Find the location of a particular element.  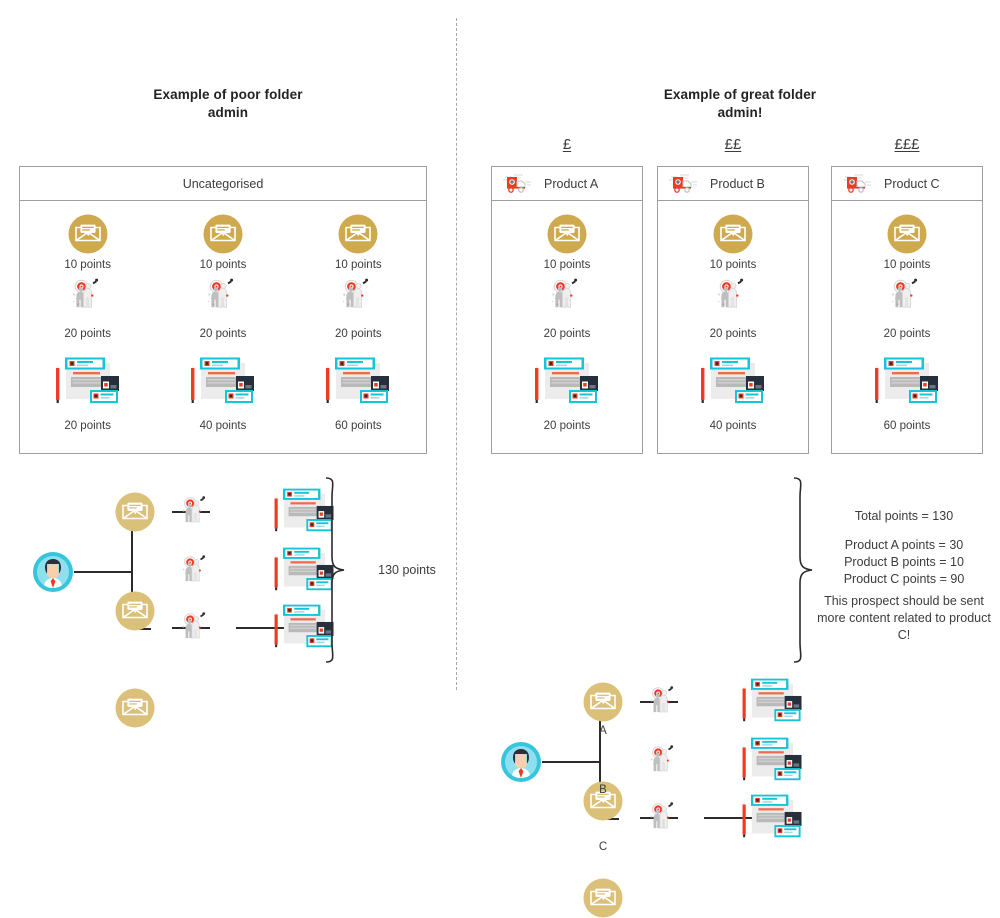

product-c-folder-card: Product C 10 points 20 points 60 points is located at coordinates (907, 310).